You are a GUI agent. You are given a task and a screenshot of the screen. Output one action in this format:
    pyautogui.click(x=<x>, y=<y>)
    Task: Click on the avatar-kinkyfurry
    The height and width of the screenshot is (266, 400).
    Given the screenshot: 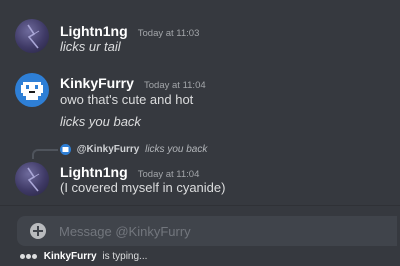 What is the action you would take?
    pyautogui.click(x=32, y=90)
    